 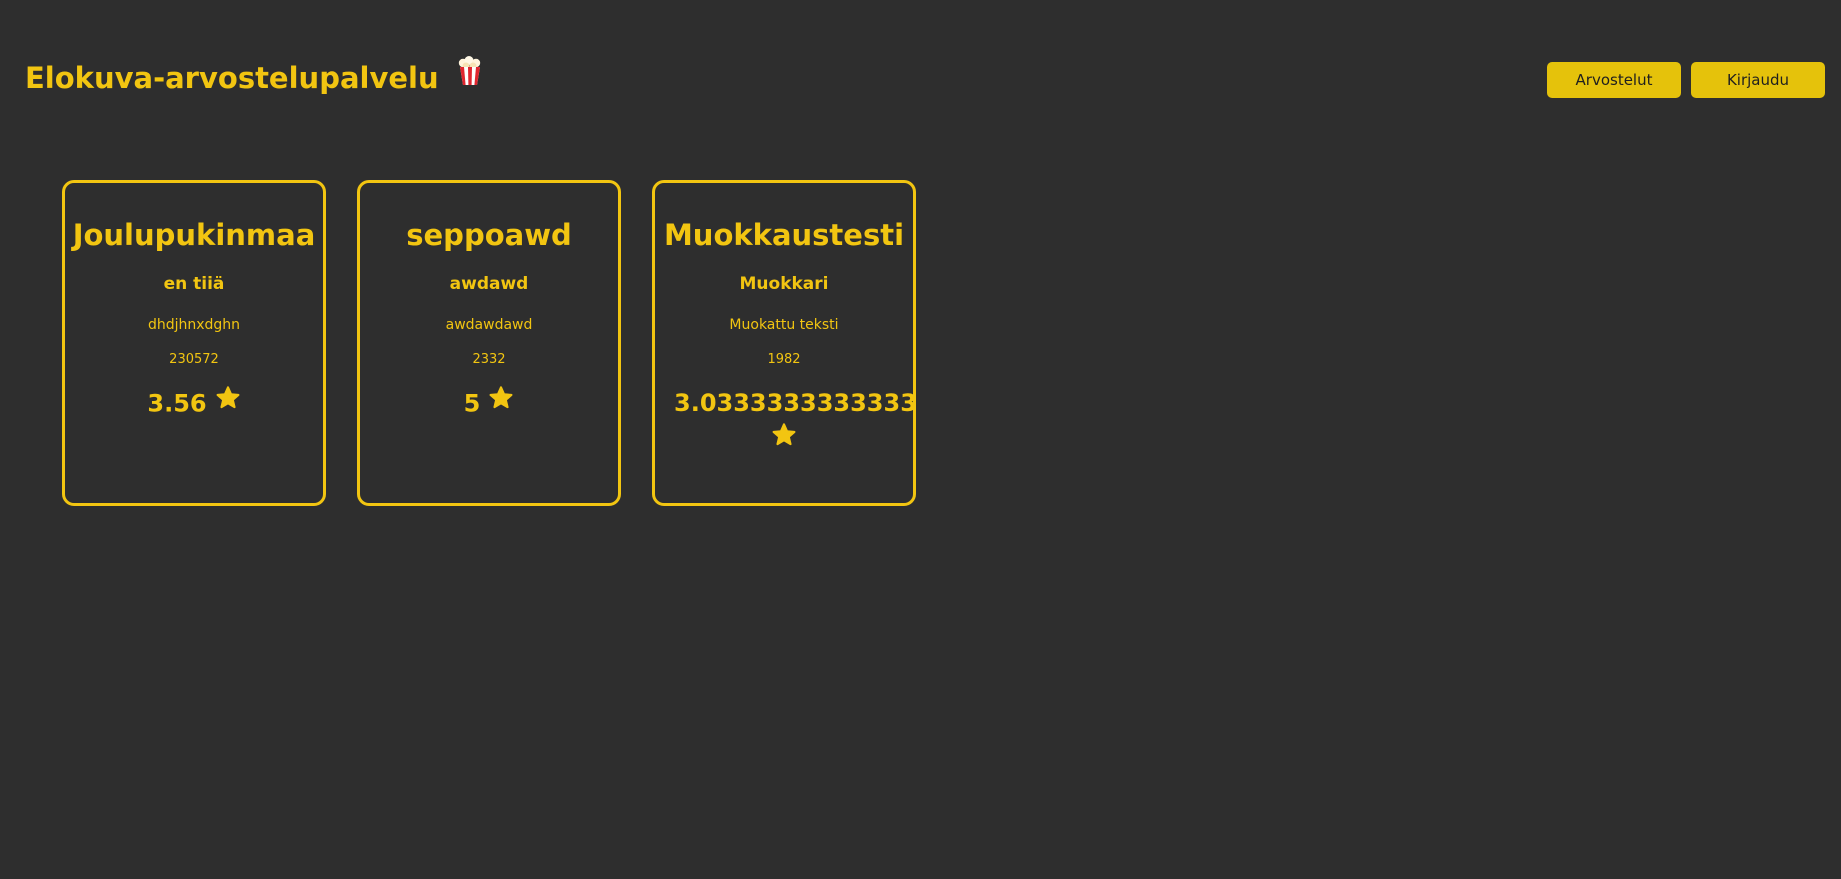 What do you see at coordinates (784, 359) in the screenshot?
I see `card-year: 1982` at bounding box center [784, 359].